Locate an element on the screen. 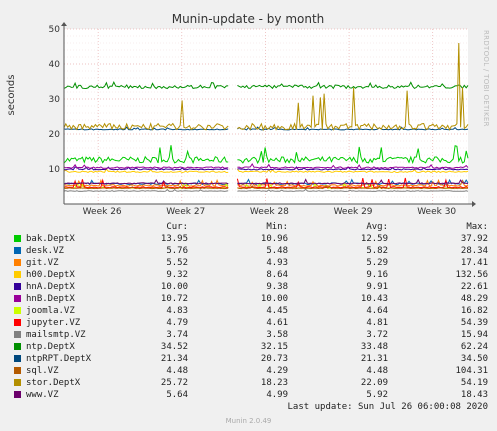  legend-series-name: git.VZ is located at coordinates (42, 263).